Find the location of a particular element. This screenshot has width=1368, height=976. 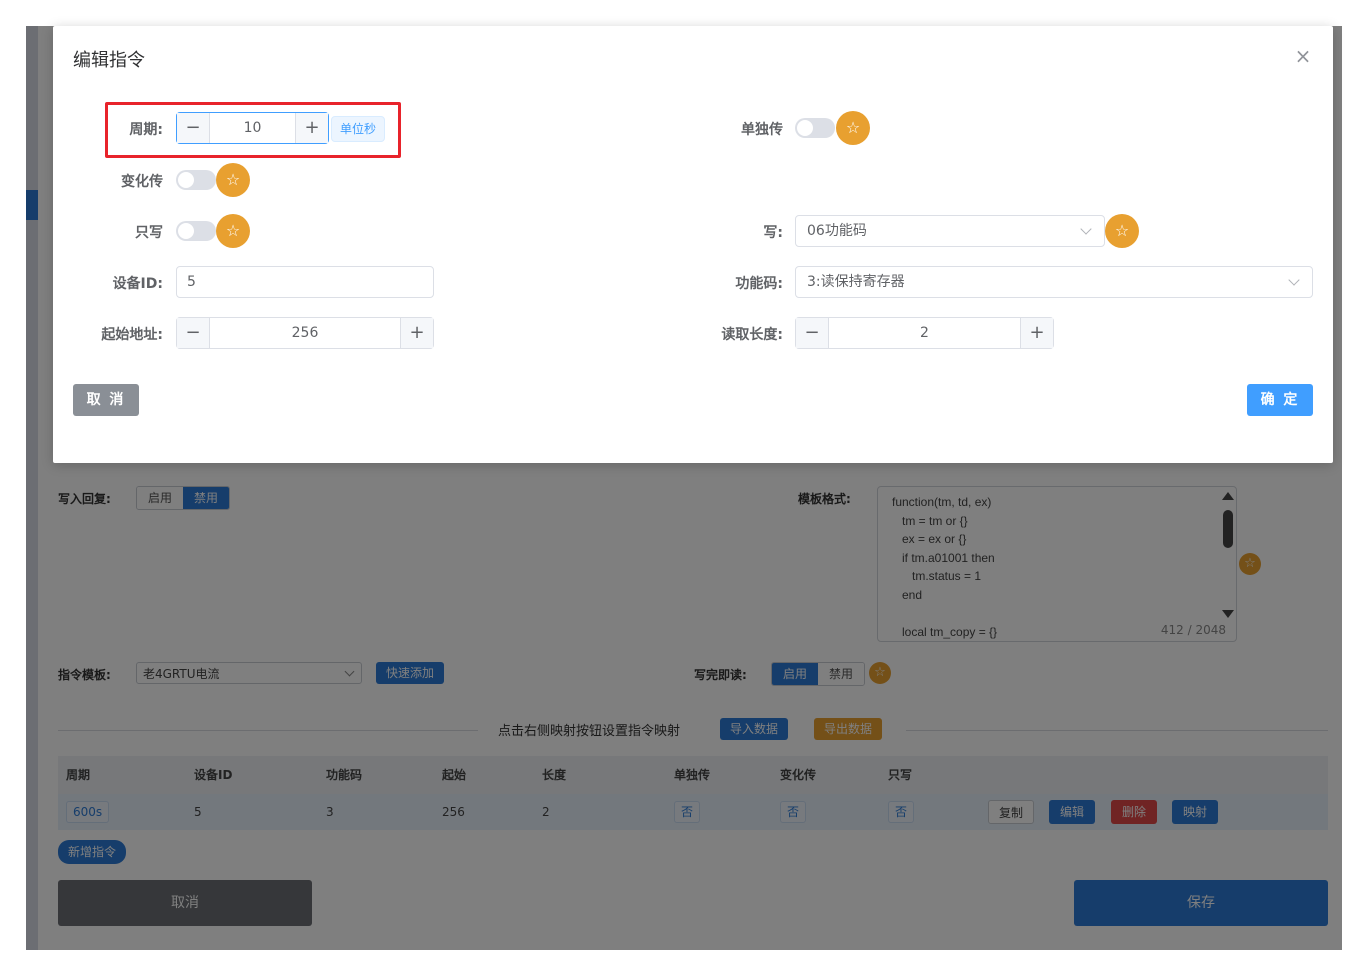

device-id-input: 5 is located at coordinates (305, 282).